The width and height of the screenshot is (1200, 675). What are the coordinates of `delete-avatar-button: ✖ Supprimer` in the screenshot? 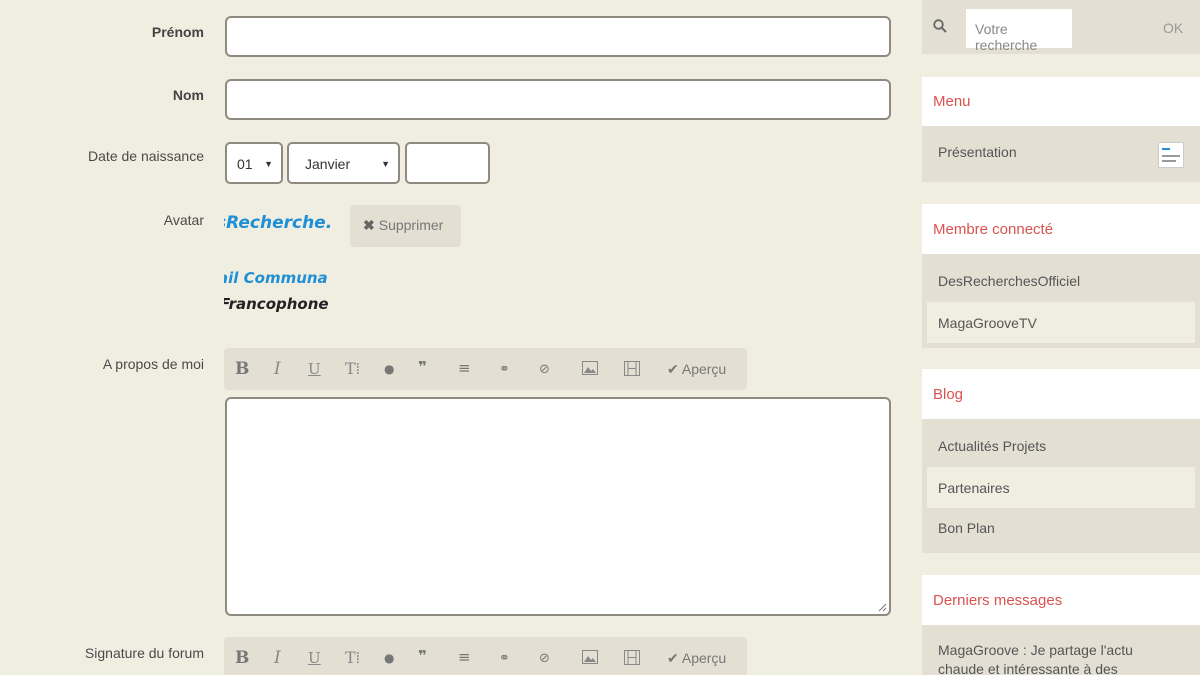 It's located at (405, 226).